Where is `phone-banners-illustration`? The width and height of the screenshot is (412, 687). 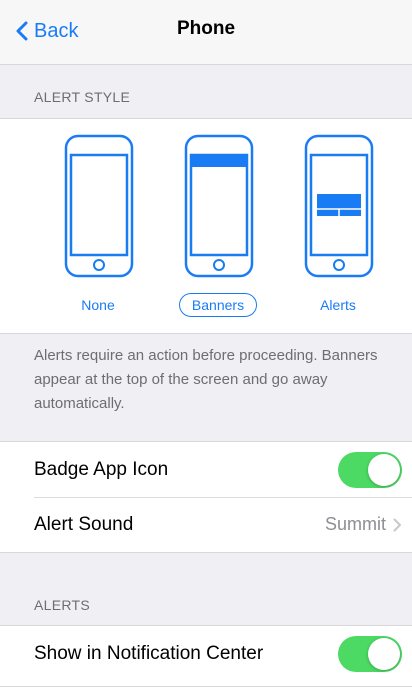 phone-banners-illustration is located at coordinates (219, 206).